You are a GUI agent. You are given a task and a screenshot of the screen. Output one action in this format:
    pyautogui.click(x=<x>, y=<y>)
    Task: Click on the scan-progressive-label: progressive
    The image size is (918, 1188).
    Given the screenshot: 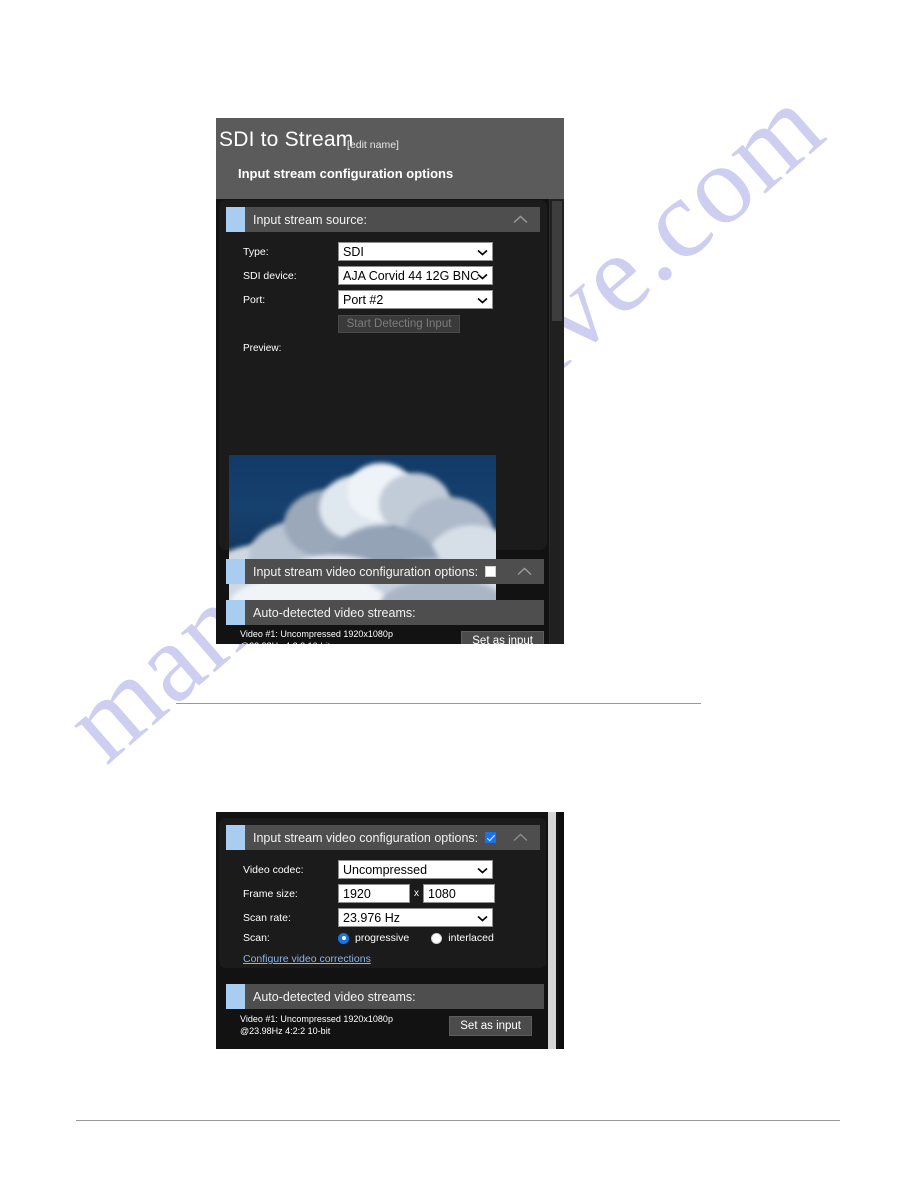 What is the action you would take?
    pyautogui.click(x=382, y=938)
    